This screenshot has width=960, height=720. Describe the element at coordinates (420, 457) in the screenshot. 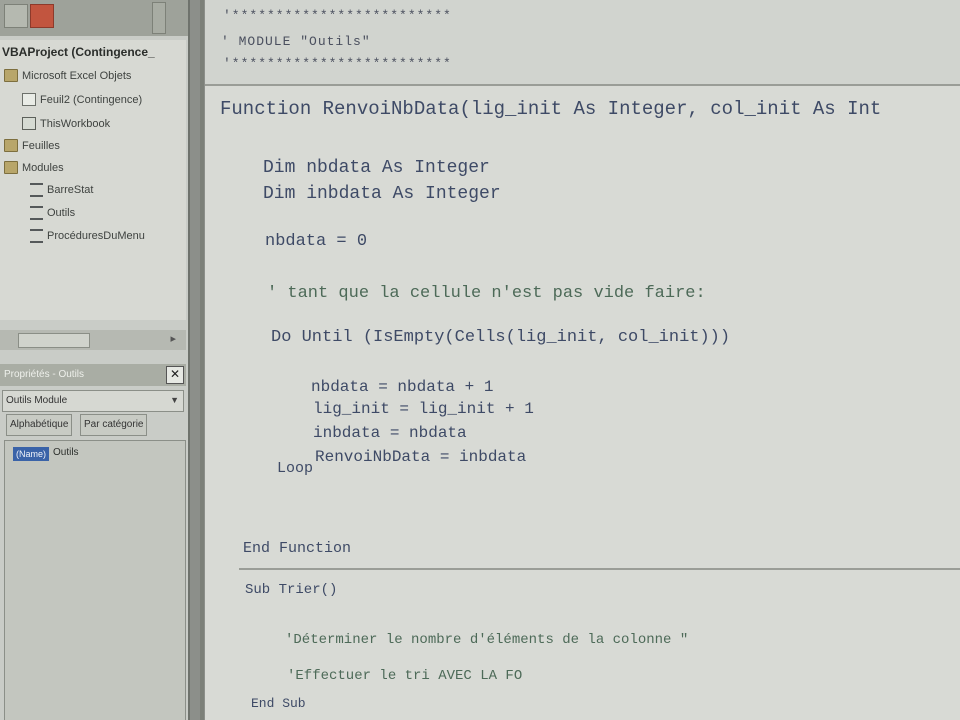

I see `code-line-return-value: RenvoiNbData = inbdata` at that location.